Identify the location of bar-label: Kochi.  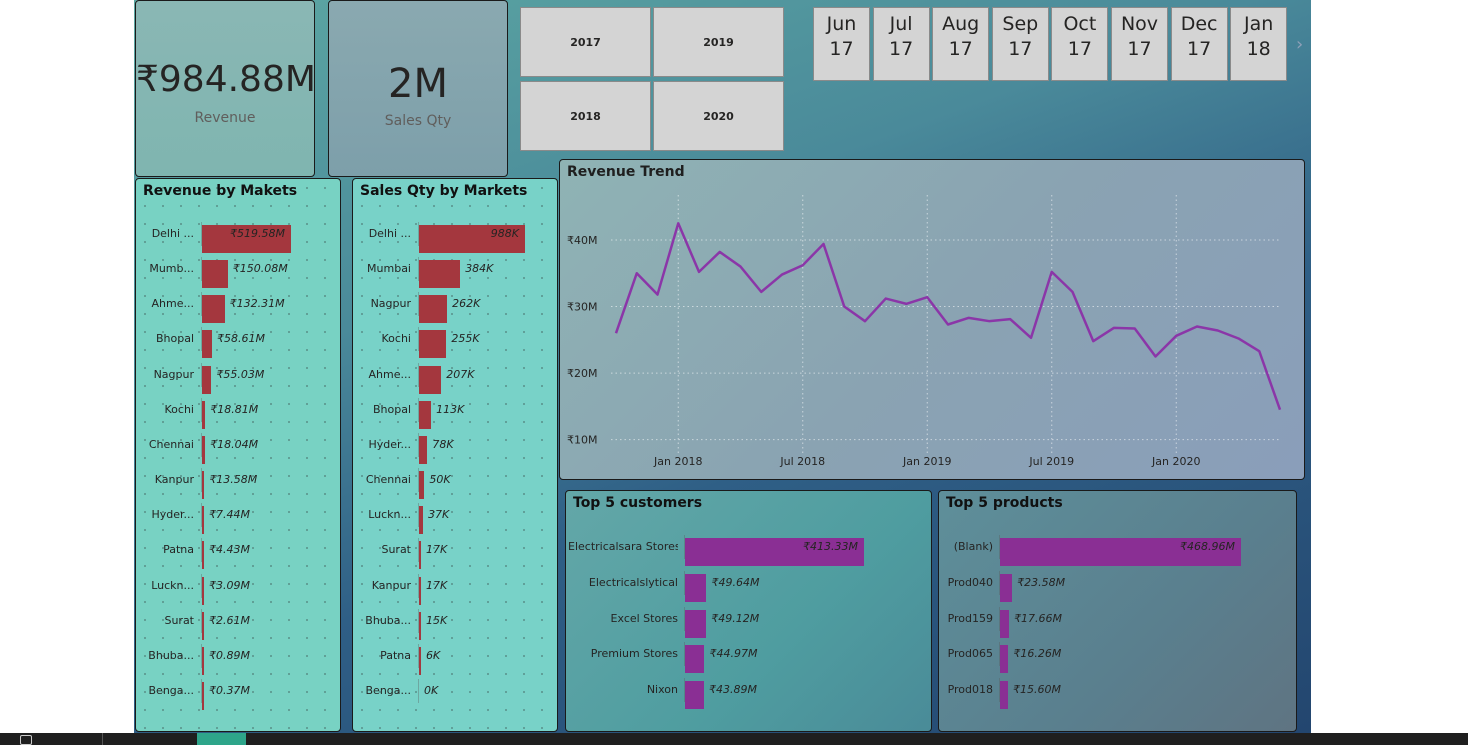
(179, 409).